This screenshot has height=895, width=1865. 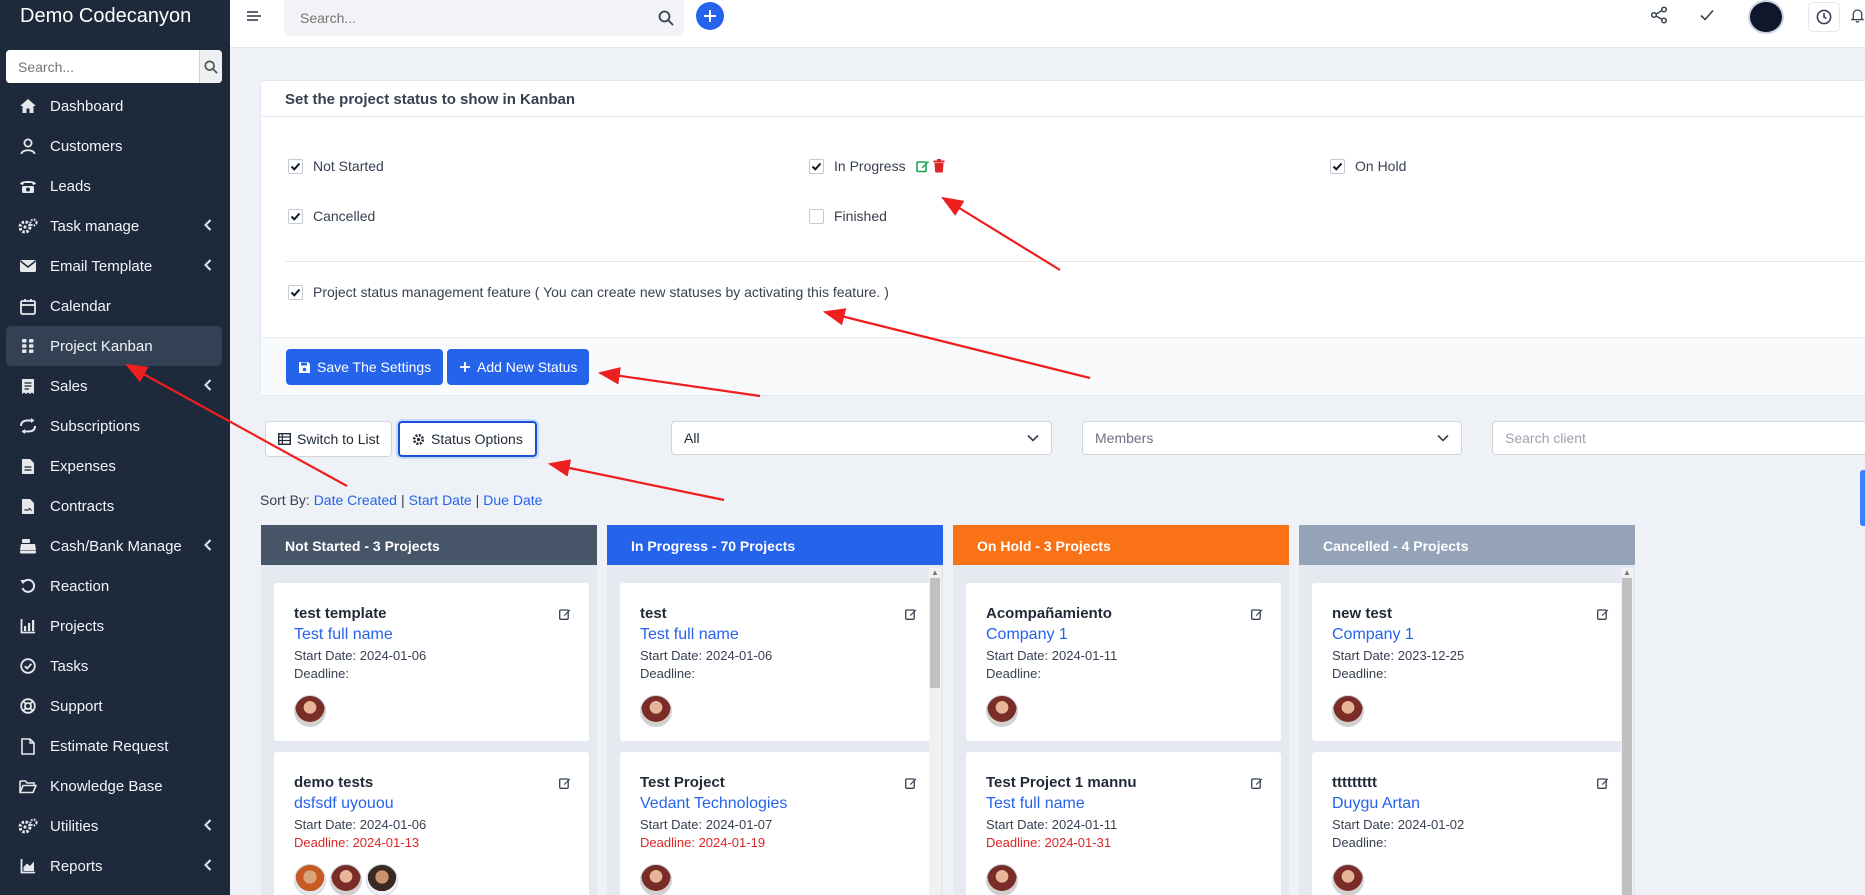 What do you see at coordinates (440, 500) in the screenshot?
I see `sort-start-date-link: Start Date` at bounding box center [440, 500].